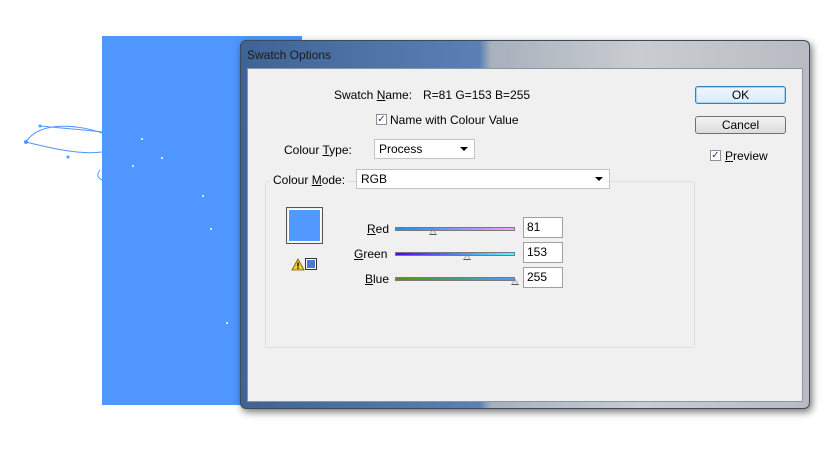 Image resolution: width=839 pixels, height=450 pixels. Describe the element at coordinates (377, 279) in the screenshot. I see `blue-label: Blue` at that location.